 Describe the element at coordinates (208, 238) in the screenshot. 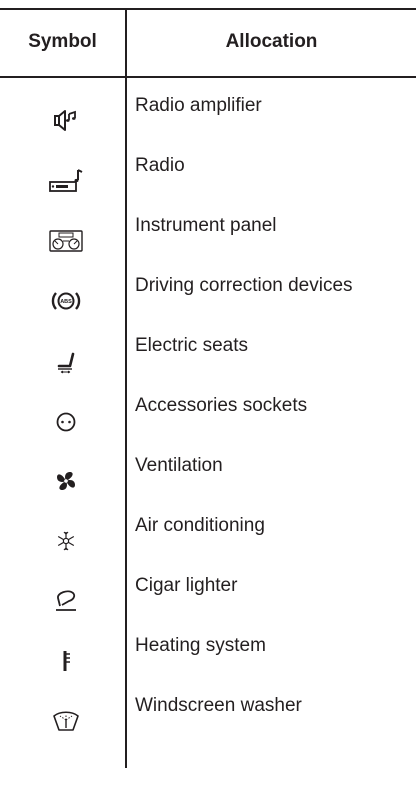

I see `table-row: Instrument panel` at that location.